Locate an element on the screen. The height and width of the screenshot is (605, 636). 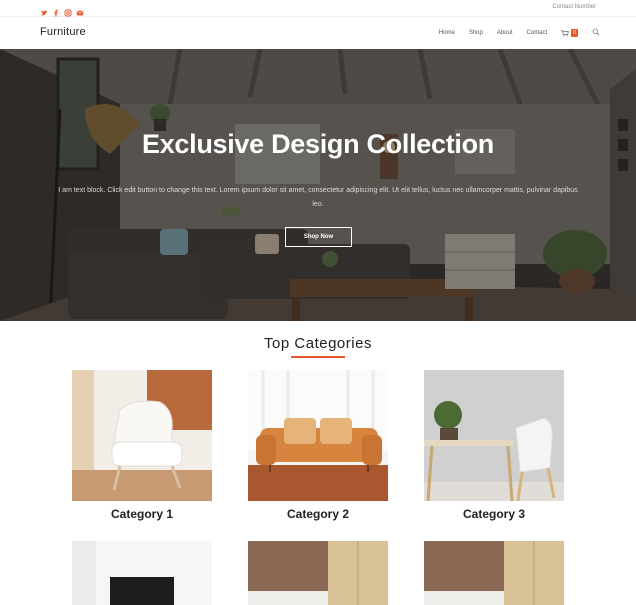
category-2-image is located at coordinates (318, 435).